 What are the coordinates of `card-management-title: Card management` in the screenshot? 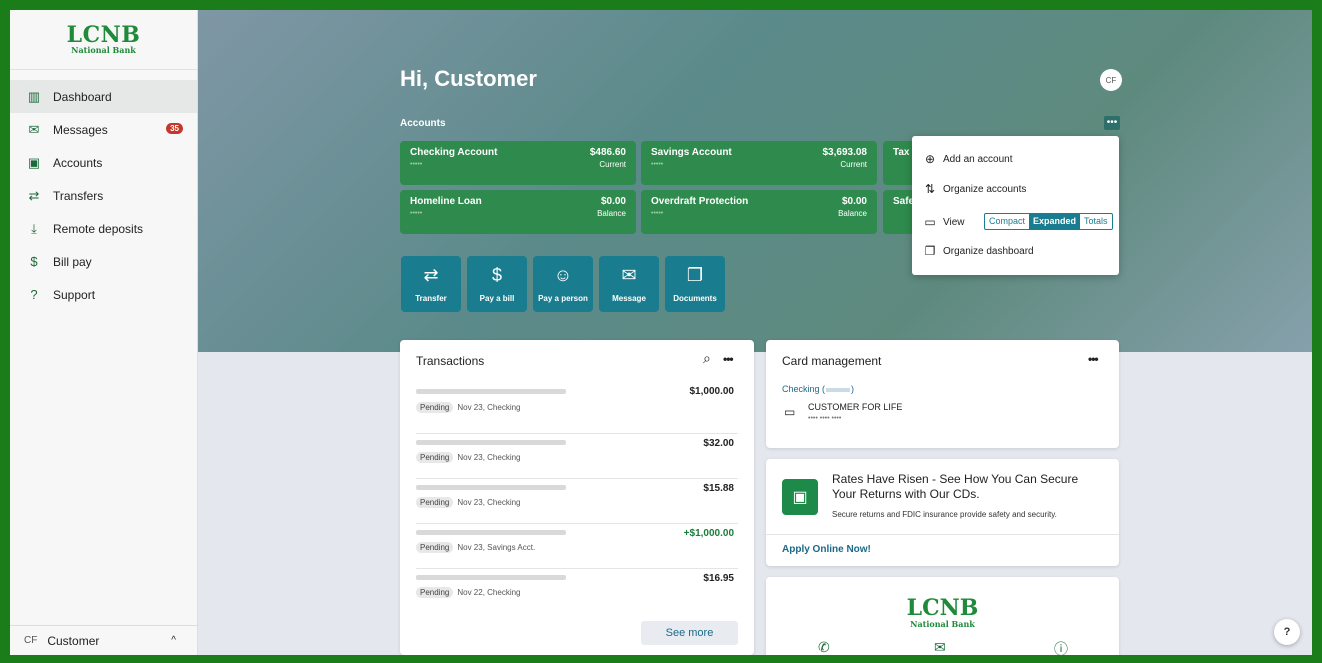 It's located at (832, 361).